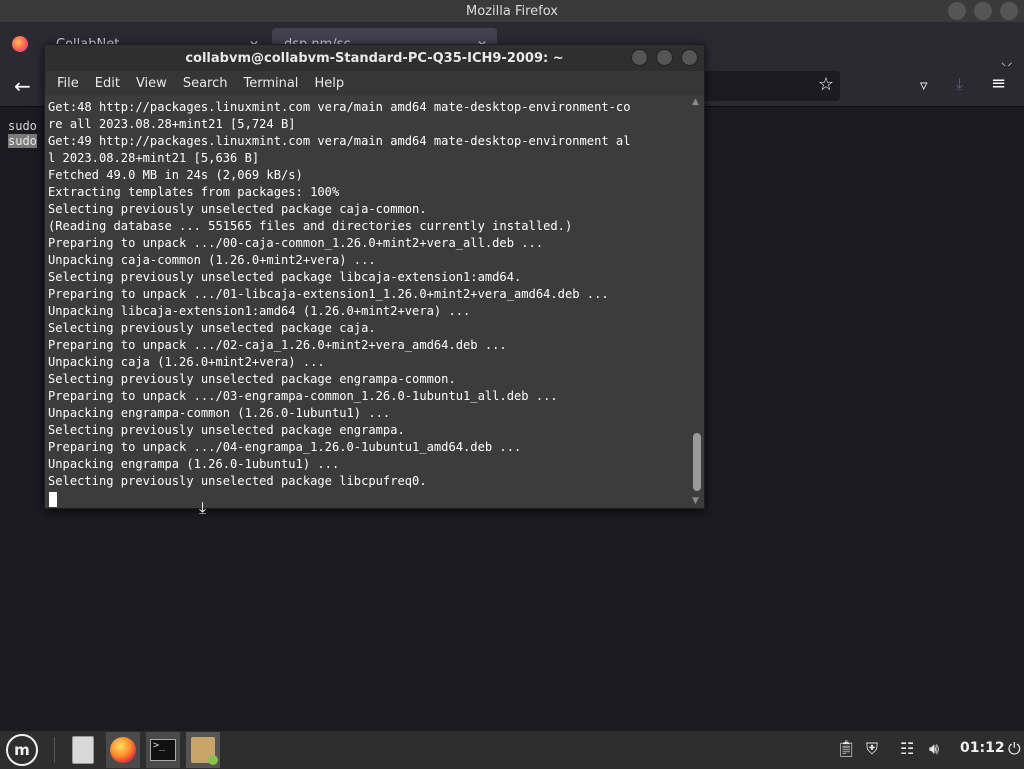 This screenshot has width=1024, height=769. I want to click on firefox-window-title: Mozilla Firefox, so click(512, 11).